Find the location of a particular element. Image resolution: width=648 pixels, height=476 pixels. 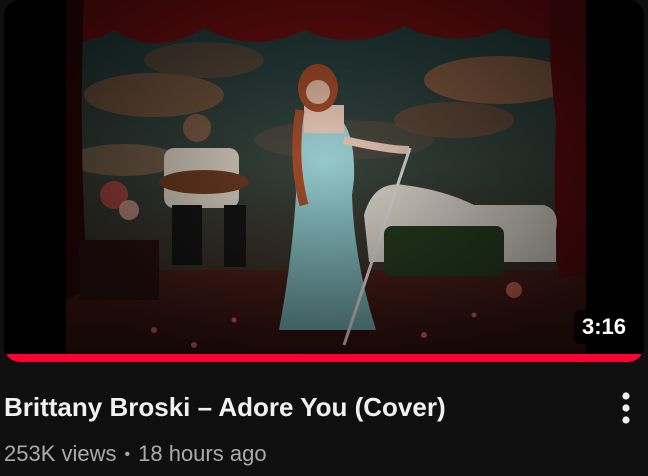

watch-progress-fill is located at coordinates (324, 358).